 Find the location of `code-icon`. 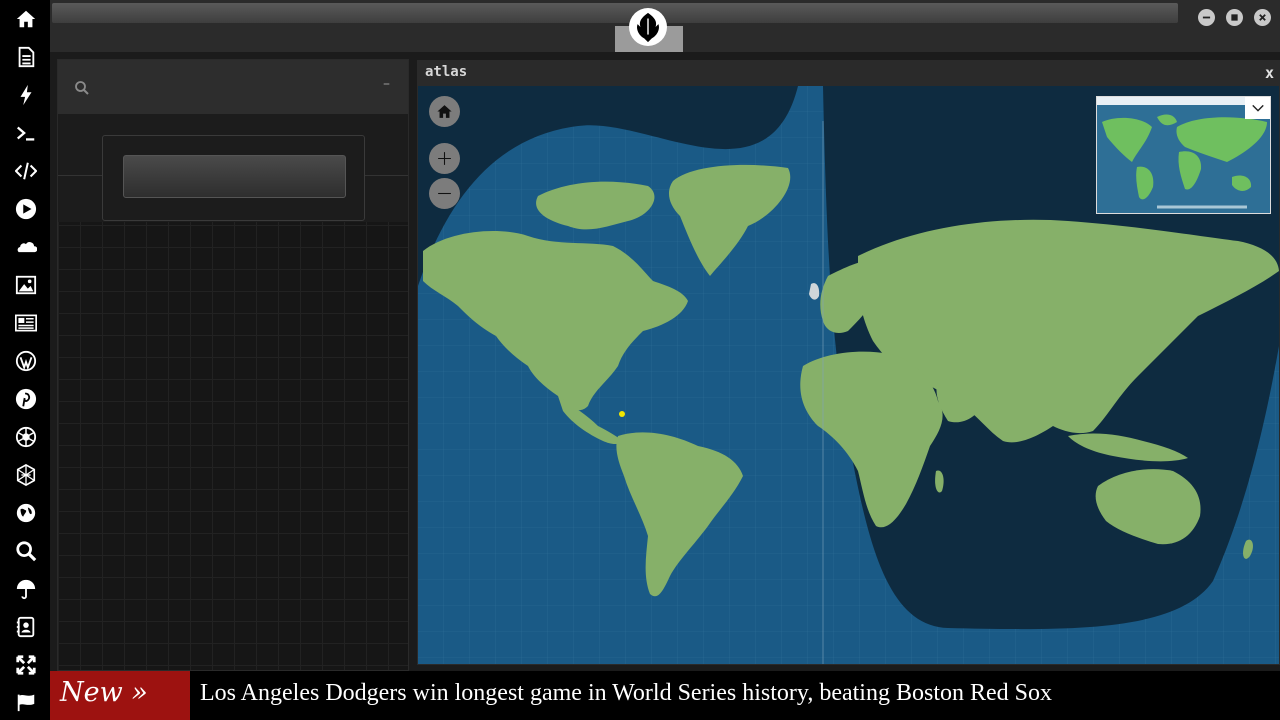

code-icon is located at coordinates (26, 171).